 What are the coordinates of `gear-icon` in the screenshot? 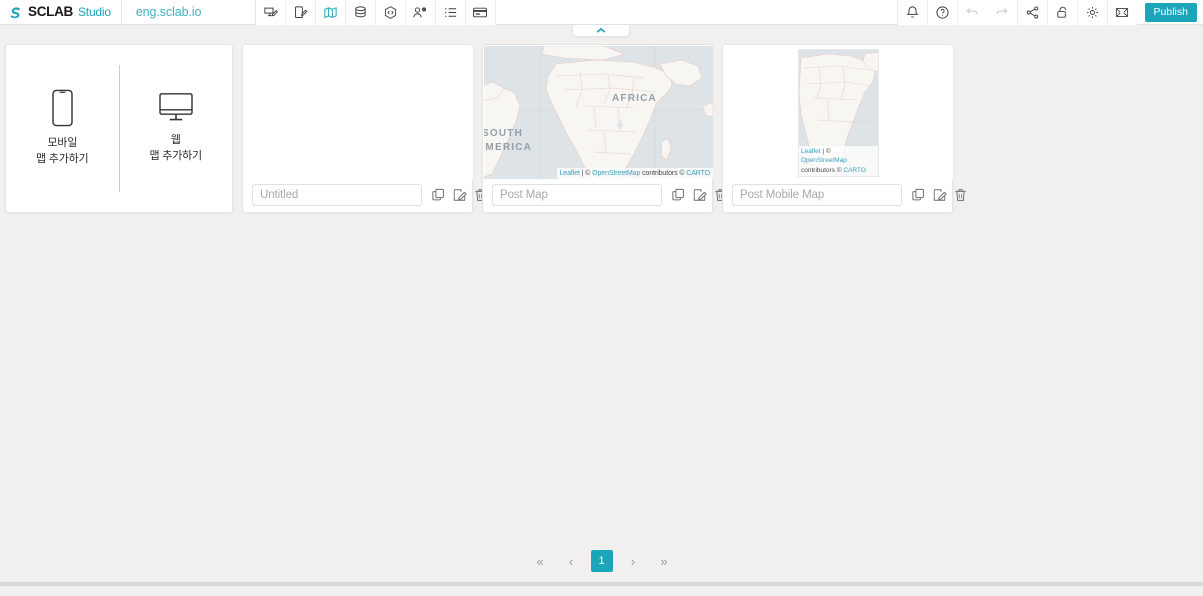 It's located at (1092, 12).